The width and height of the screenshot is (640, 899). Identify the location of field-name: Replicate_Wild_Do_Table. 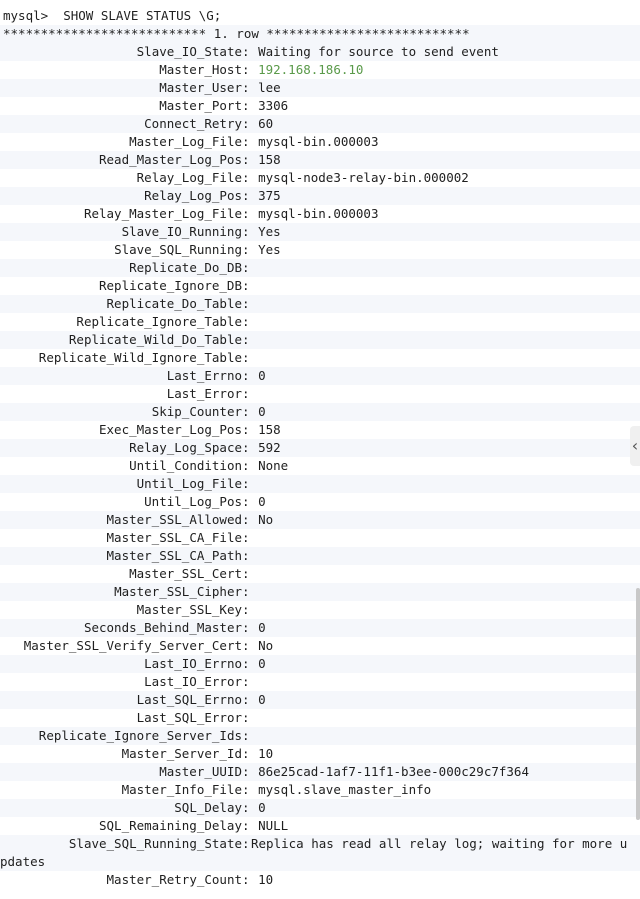
(155, 339).